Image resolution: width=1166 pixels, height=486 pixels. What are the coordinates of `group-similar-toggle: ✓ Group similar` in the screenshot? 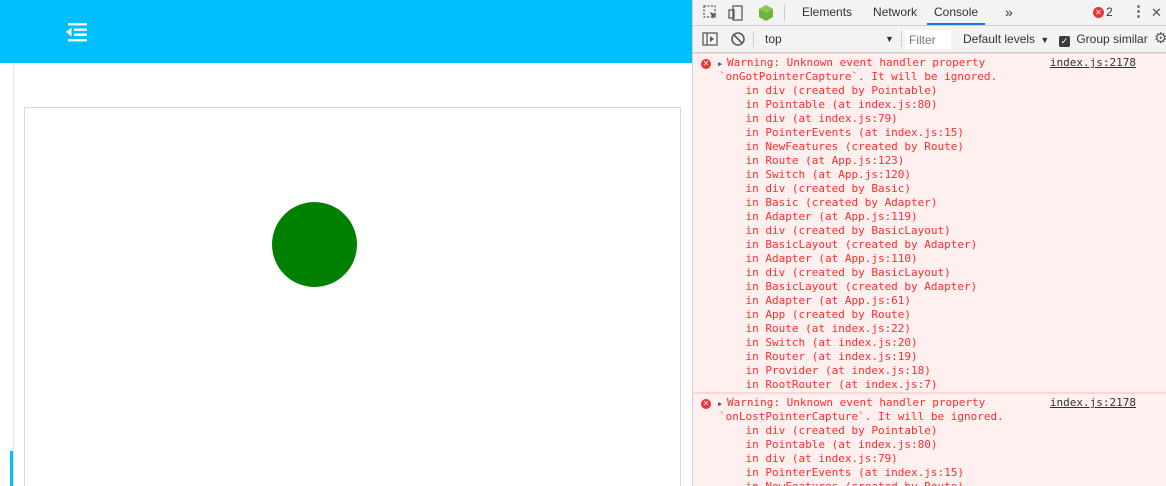 It's located at (1103, 39).